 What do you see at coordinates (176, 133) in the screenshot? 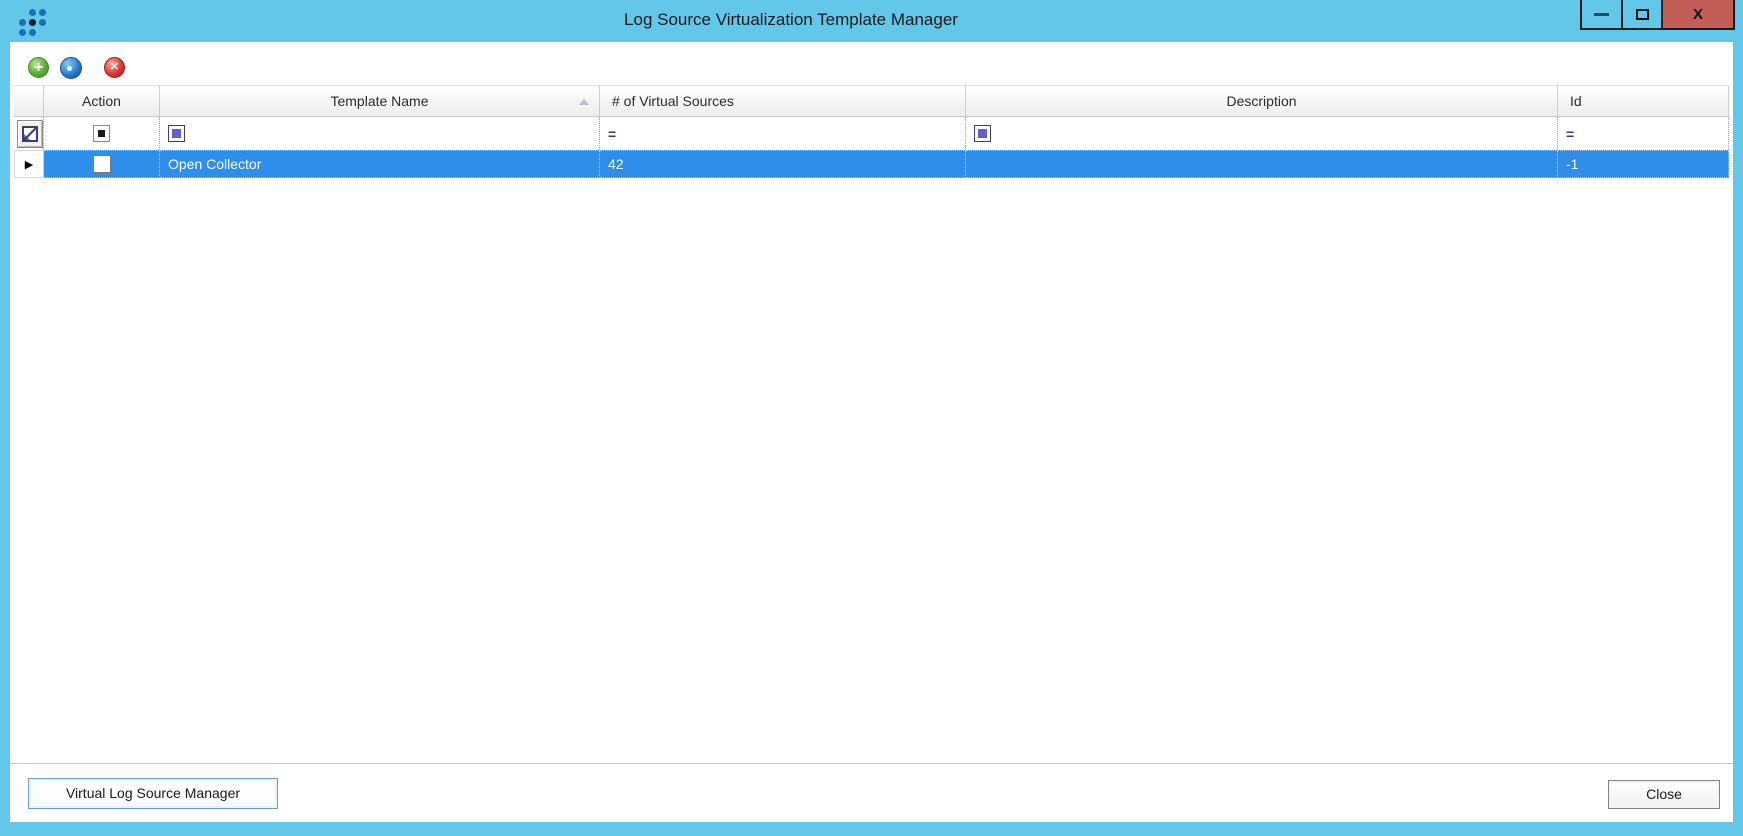
I see `template-name-filter-checkbox` at bounding box center [176, 133].